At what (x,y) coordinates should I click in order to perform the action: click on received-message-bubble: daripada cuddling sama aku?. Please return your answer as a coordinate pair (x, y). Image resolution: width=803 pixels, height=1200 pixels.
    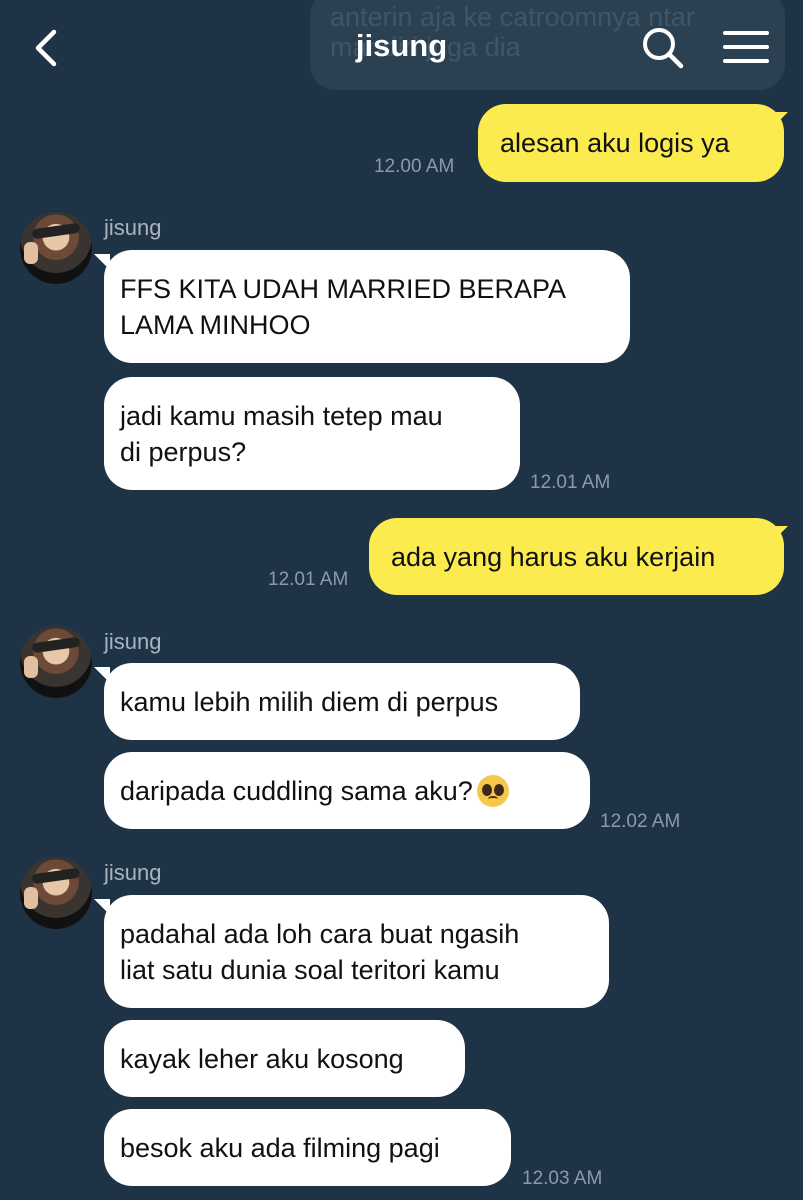
    Looking at the image, I should click on (347, 790).